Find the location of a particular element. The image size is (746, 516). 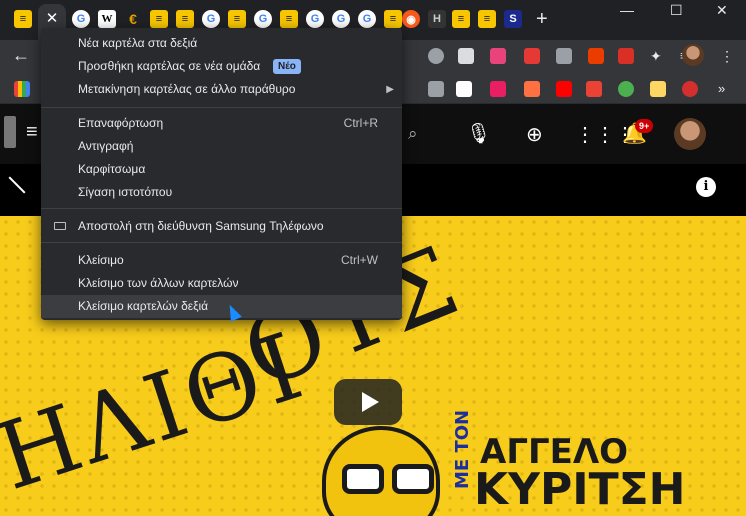

notification-count-badge: 9+ is located at coordinates (644, 126).